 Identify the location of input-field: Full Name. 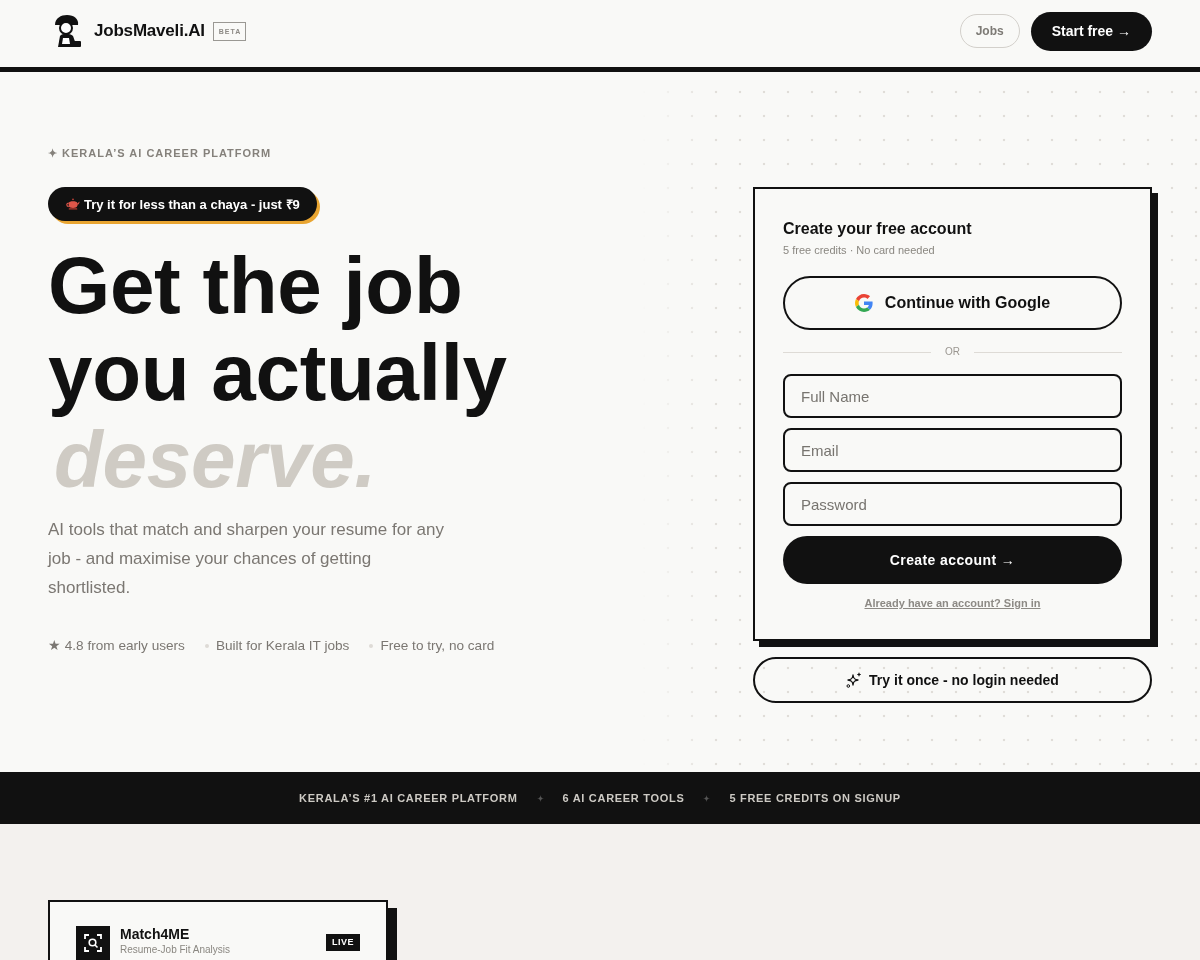
(952, 396).